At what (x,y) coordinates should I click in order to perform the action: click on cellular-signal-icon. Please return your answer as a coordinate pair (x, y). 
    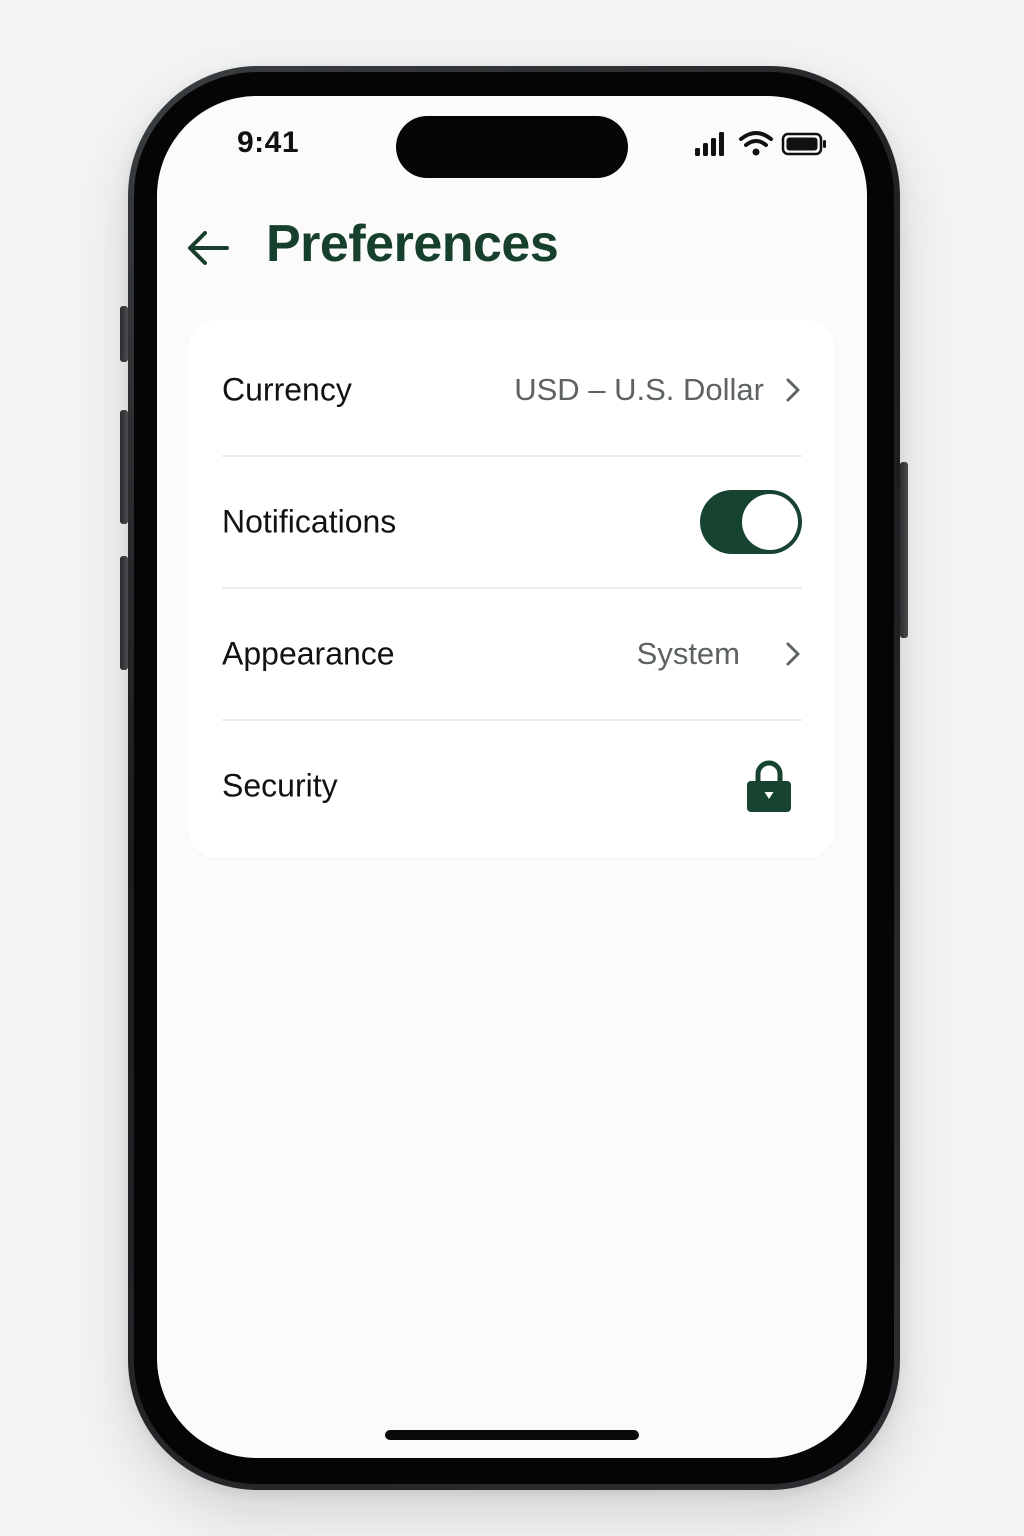
    Looking at the image, I should click on (709, 144).